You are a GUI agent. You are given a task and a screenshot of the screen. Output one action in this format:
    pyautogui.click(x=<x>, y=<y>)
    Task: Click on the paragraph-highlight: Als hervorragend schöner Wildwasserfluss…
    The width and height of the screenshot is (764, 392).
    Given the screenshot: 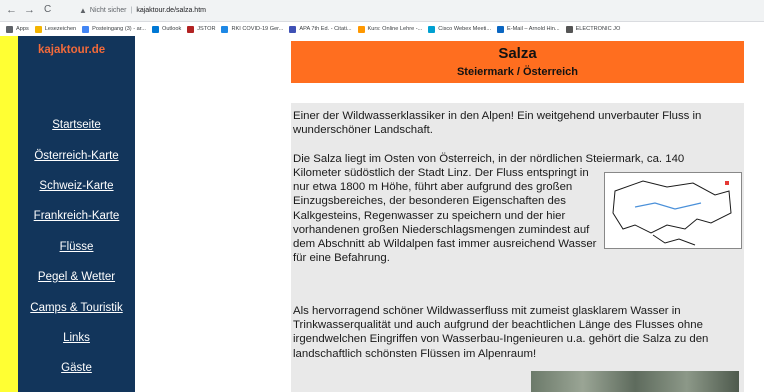 What is the action you would take?
    pyautogui.click(x=501, y=332)
    